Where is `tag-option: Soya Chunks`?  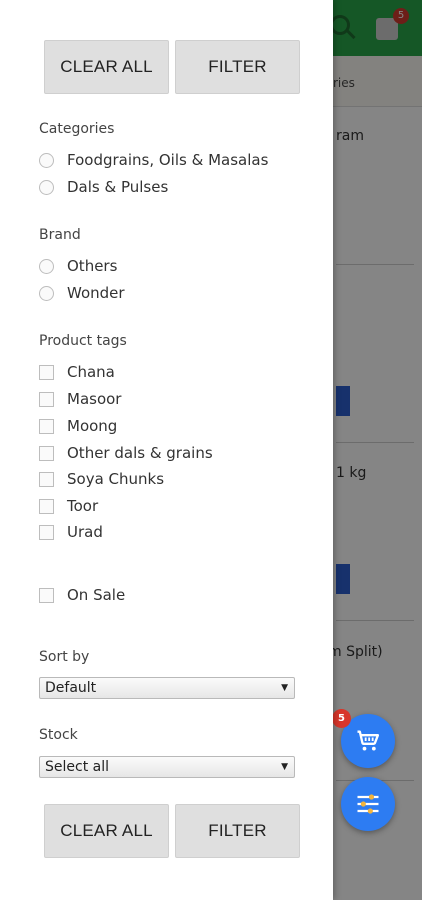 tag-option: Soya Chunks is located at coordinates (101, 479).